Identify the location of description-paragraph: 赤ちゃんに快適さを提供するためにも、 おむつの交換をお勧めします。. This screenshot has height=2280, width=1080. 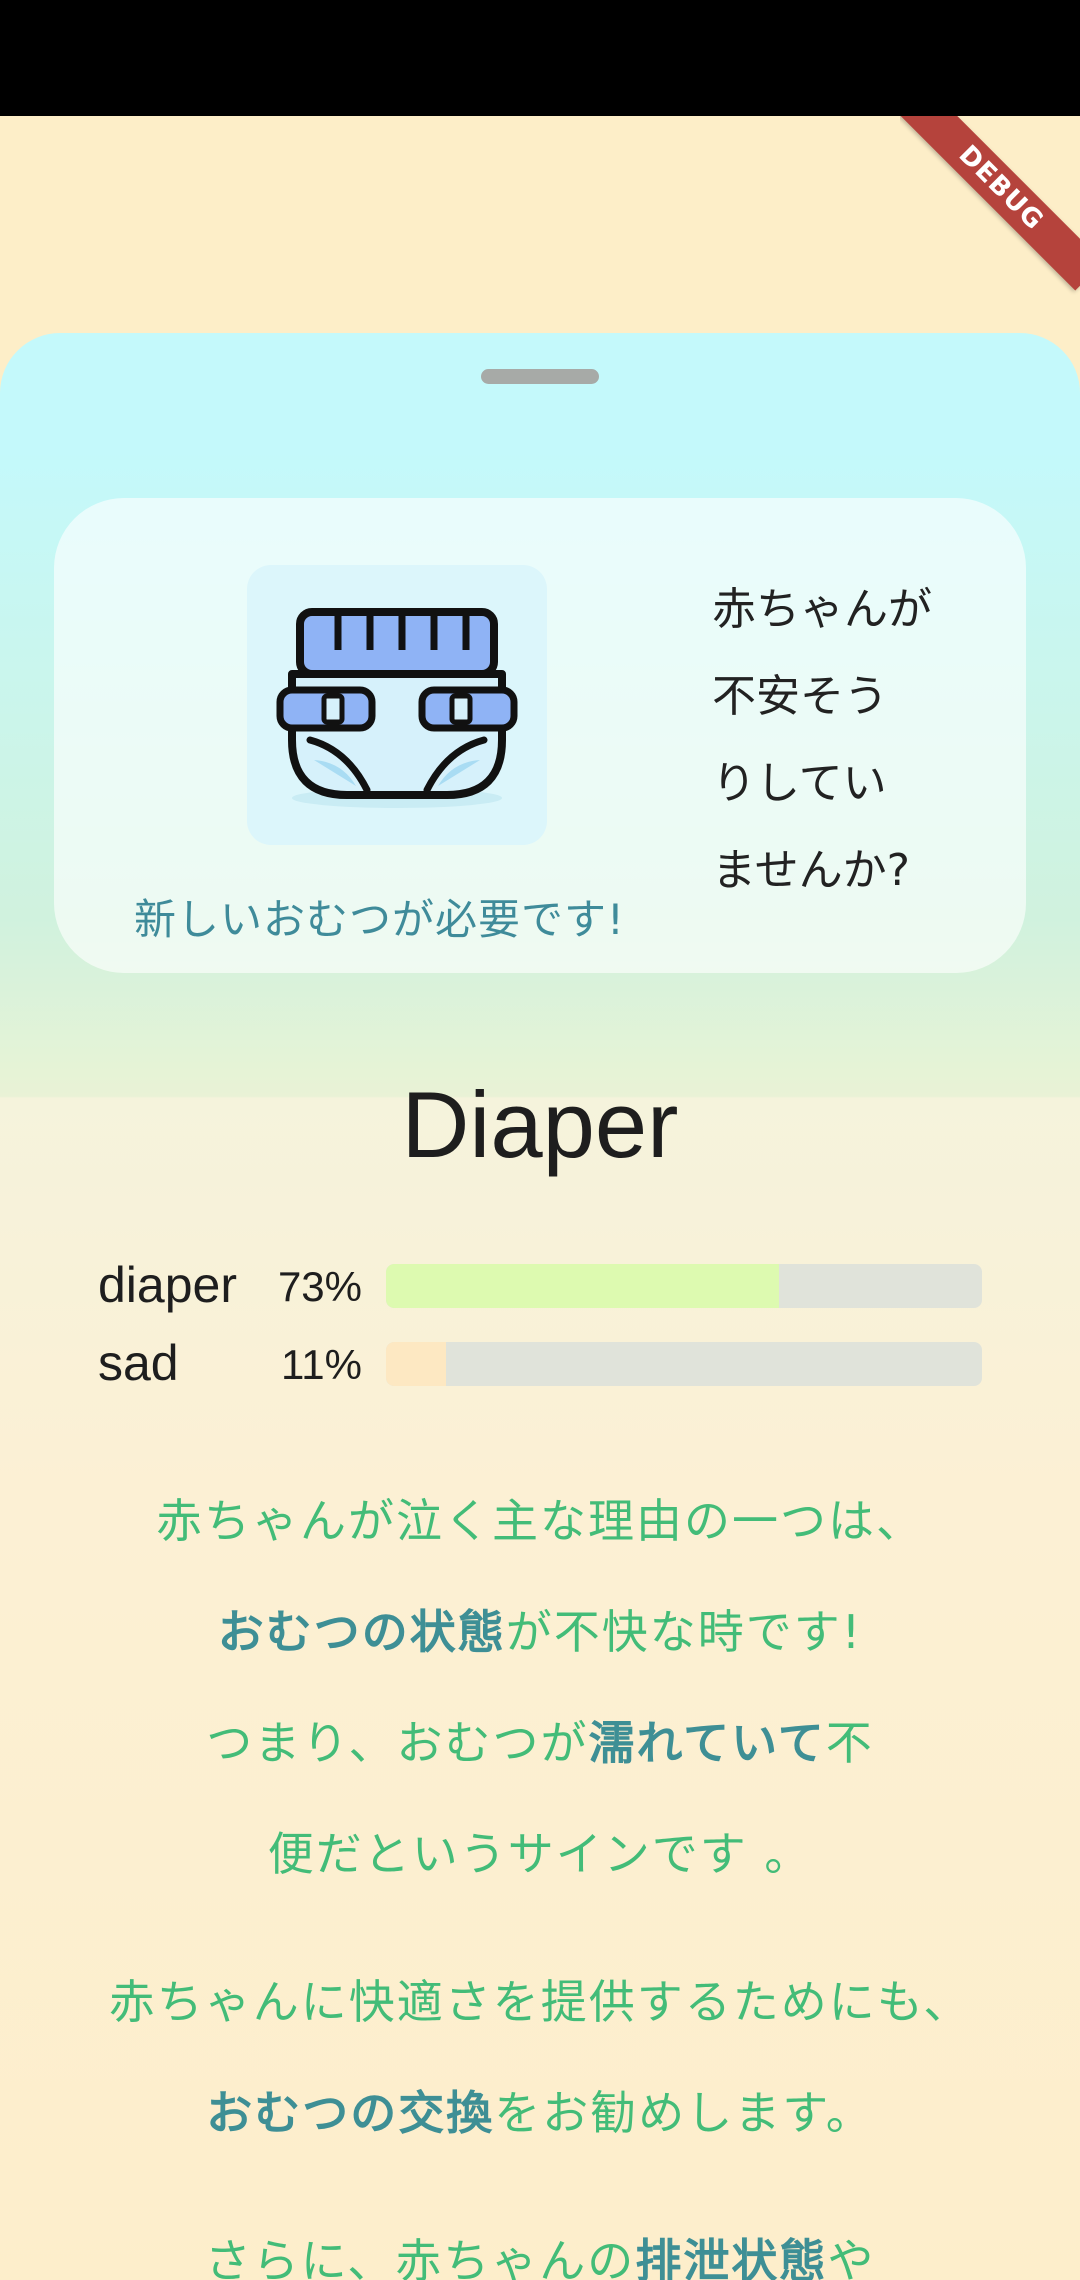
(540, 2058).